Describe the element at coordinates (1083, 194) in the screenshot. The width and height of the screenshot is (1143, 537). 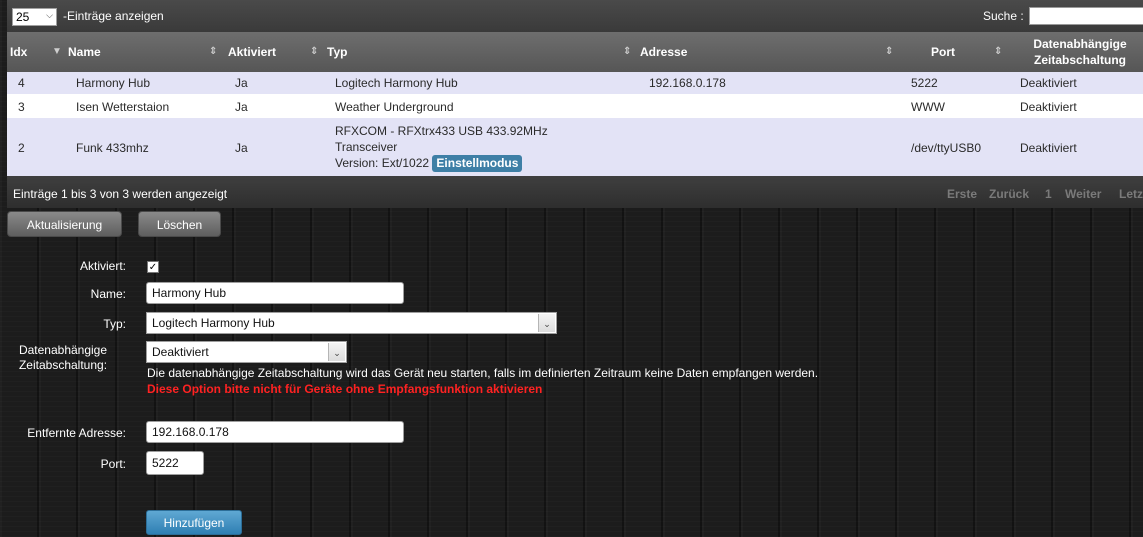
I see `pager-next: Weiter` at that location.